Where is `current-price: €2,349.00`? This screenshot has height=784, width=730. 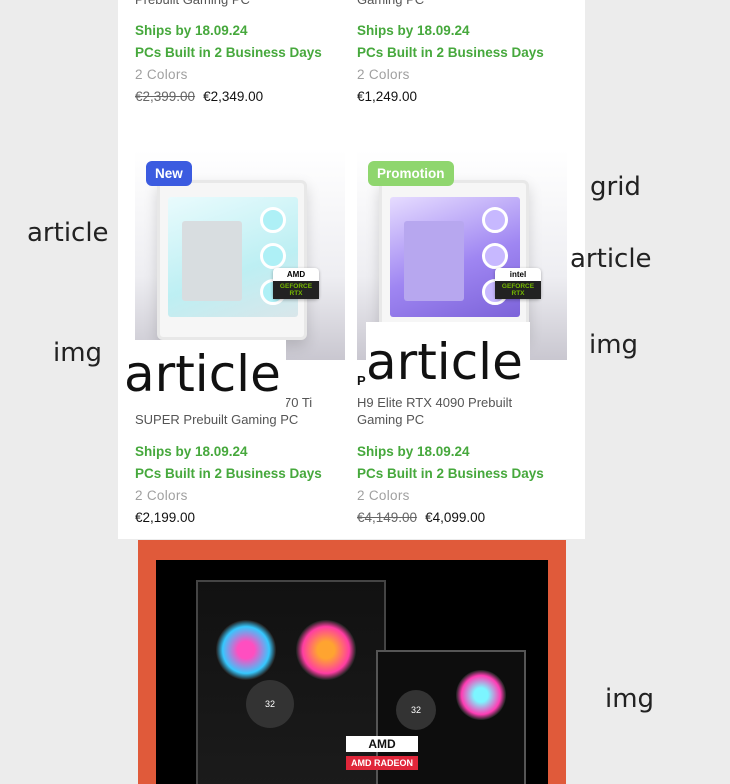
current-price: €2,349.00 is located at coordinates (233, 96).